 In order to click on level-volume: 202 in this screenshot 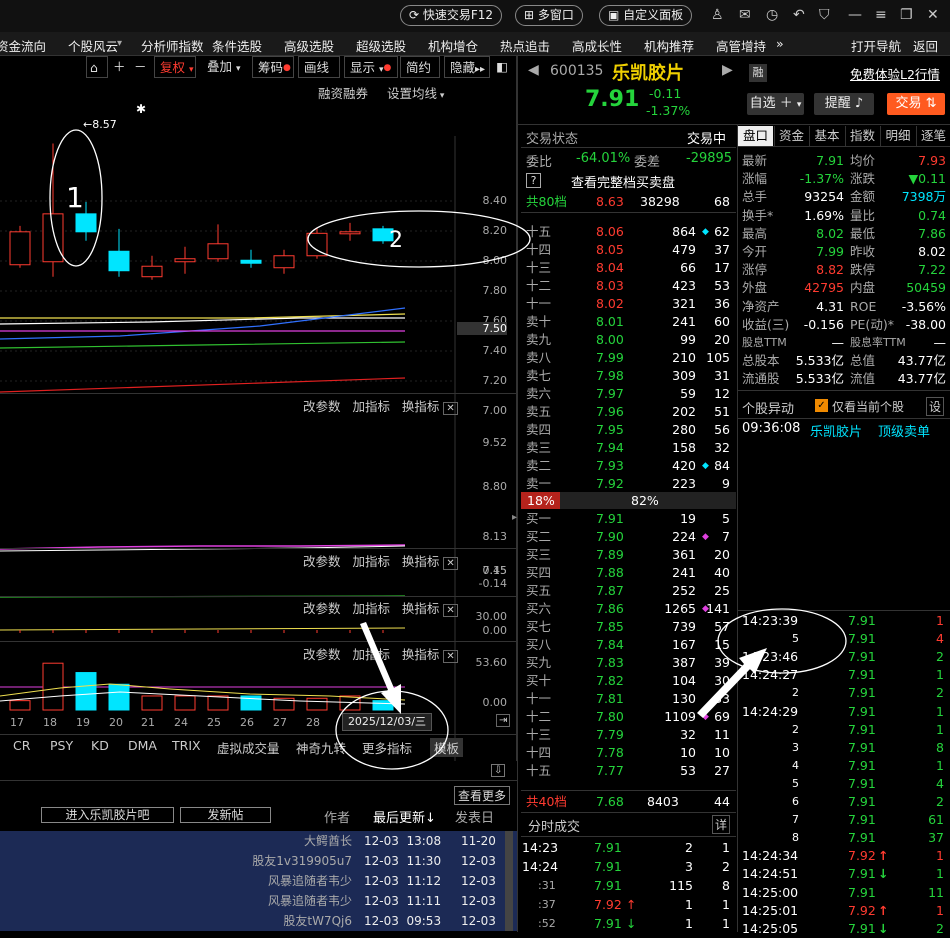, I will do `click(684, 412)`.